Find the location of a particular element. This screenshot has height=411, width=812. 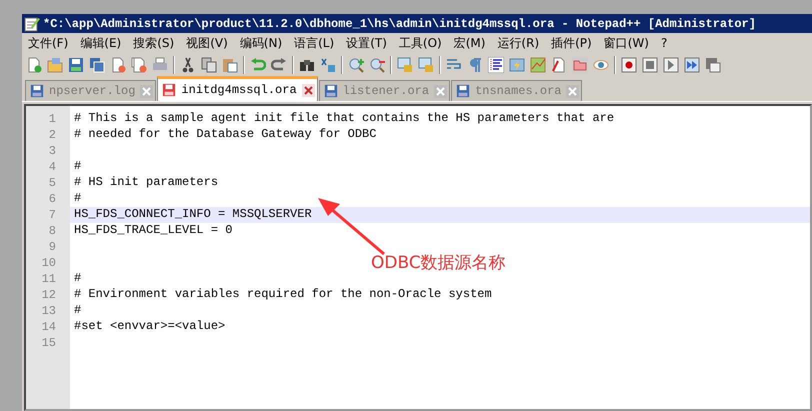

zoom-in-icon is located at coordinates (356, 65).